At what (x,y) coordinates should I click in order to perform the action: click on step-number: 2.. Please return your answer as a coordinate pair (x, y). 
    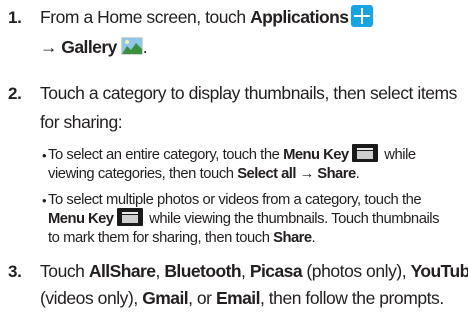
    Looking at the image, I should click on (15, 93).